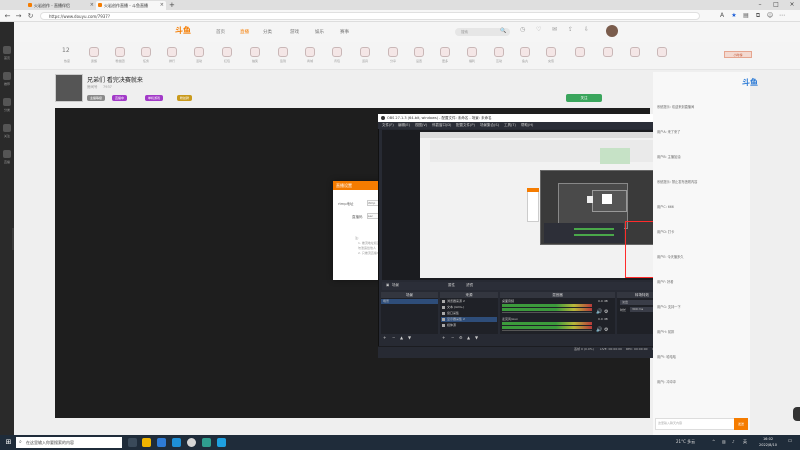 The height and width of the screenshot is (450, 800). I want to click on obs-task-icon, so click(191, 442).